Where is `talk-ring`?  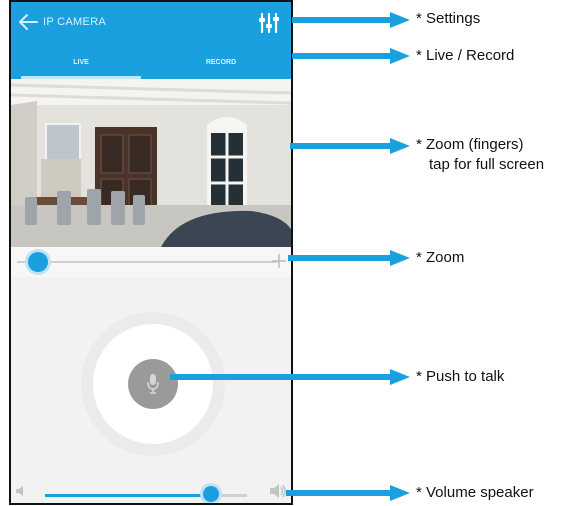 talk-ring is located at coordinates (153, 384).